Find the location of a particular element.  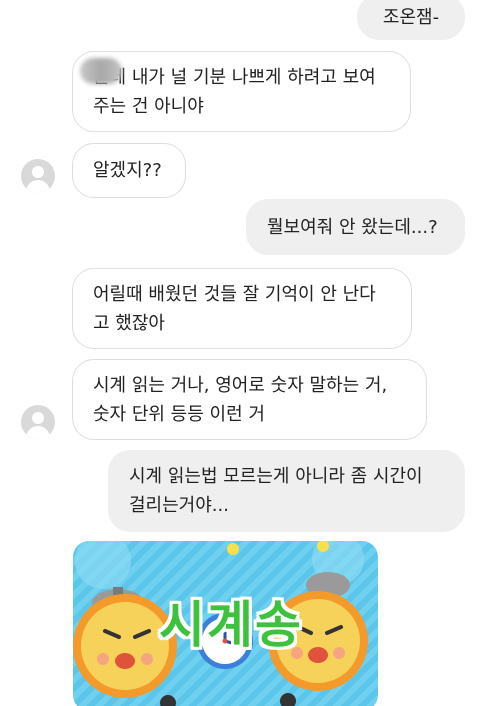

message-text: 뭘보여줘 안 왔는데...? is located at coordinates (352, 227).